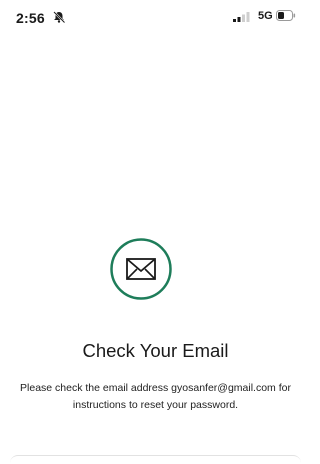  What do you see at coordinates (30, 18) in the screenshot?
I see `status-time: 2:56` at bounding box center [30, 18].